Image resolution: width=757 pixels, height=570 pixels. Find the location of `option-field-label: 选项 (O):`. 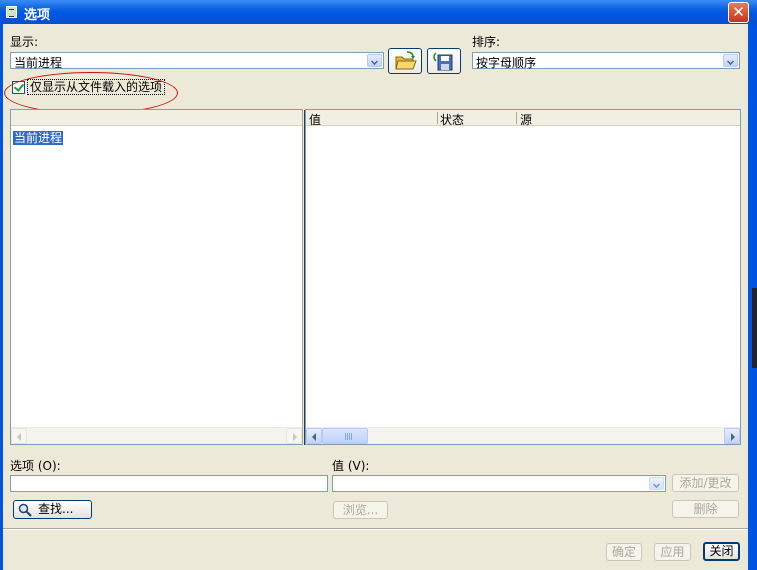

option-field-label: 选项 (O): is located at coordinates (35, 466).